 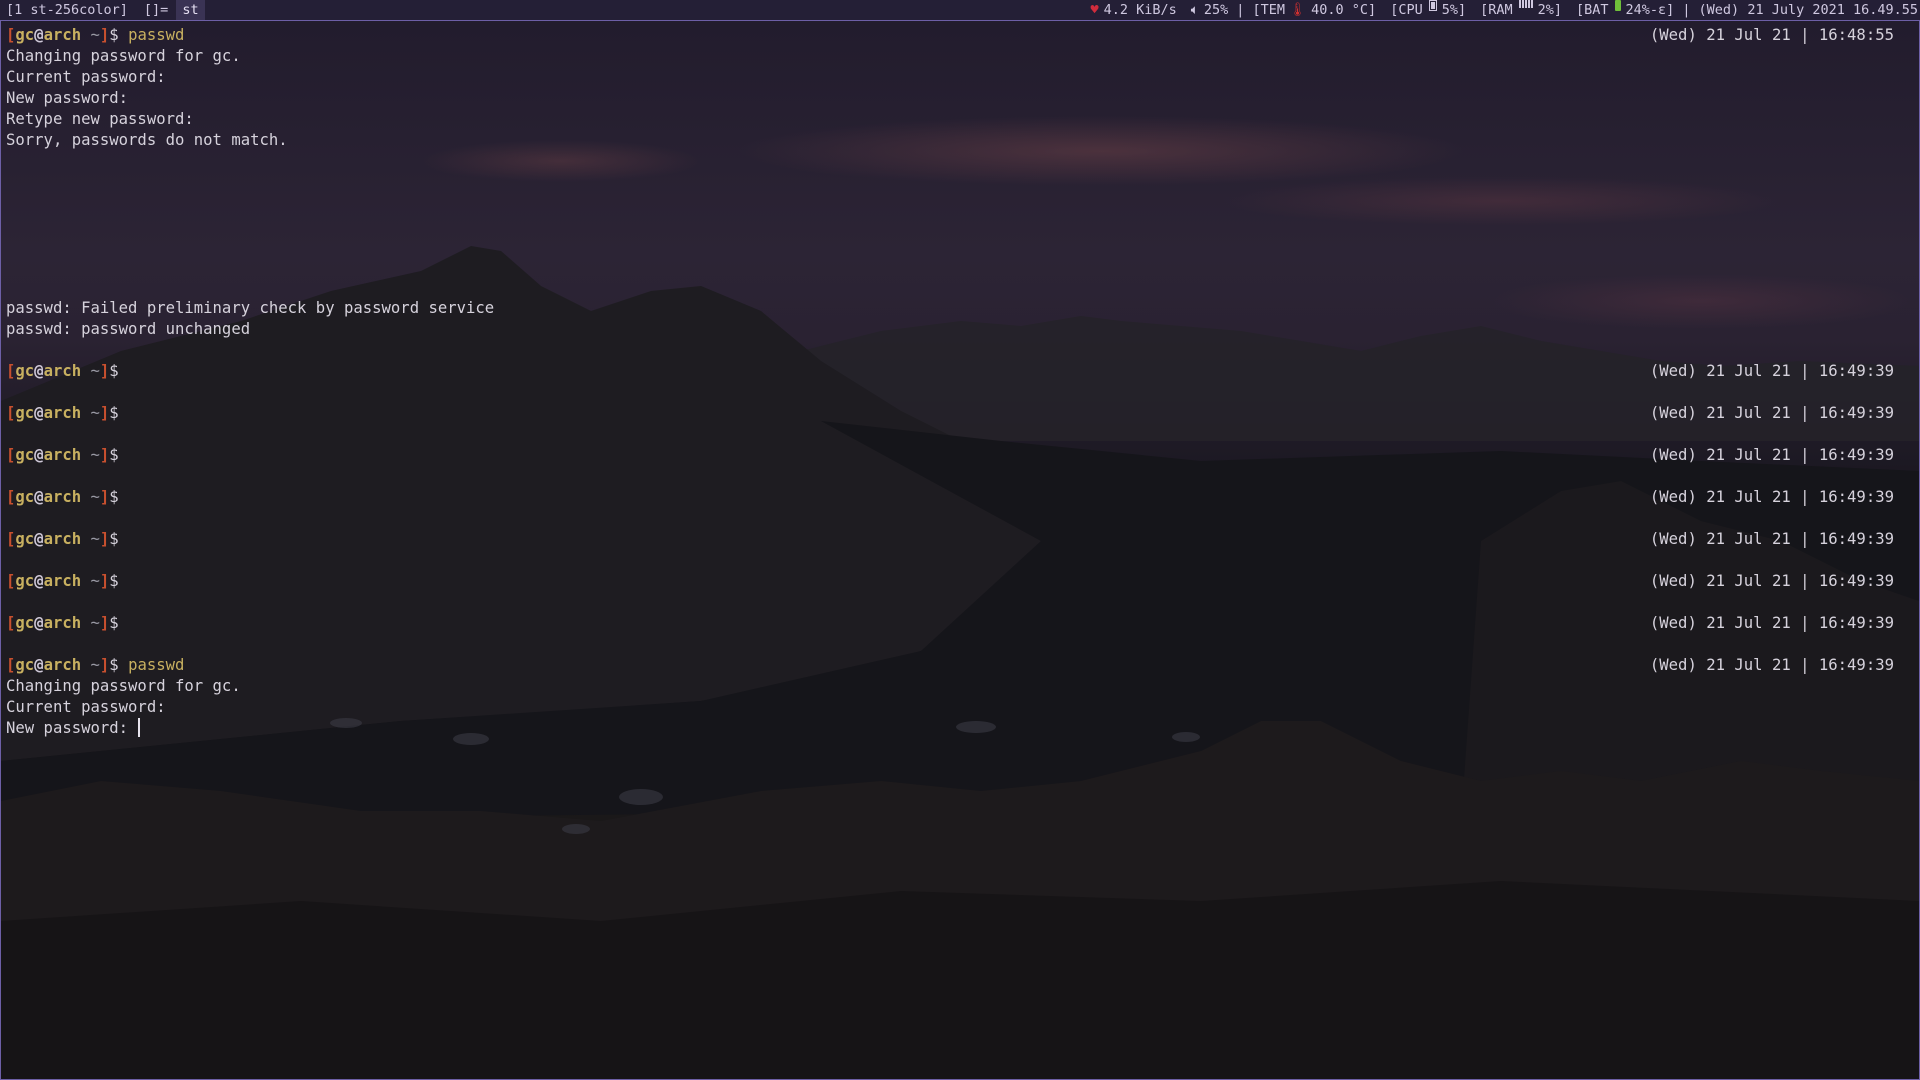 What do you see at coordinates (1617, 5) in the screenshot?
I see `battery-icon` at bounding box center [1617, 5].